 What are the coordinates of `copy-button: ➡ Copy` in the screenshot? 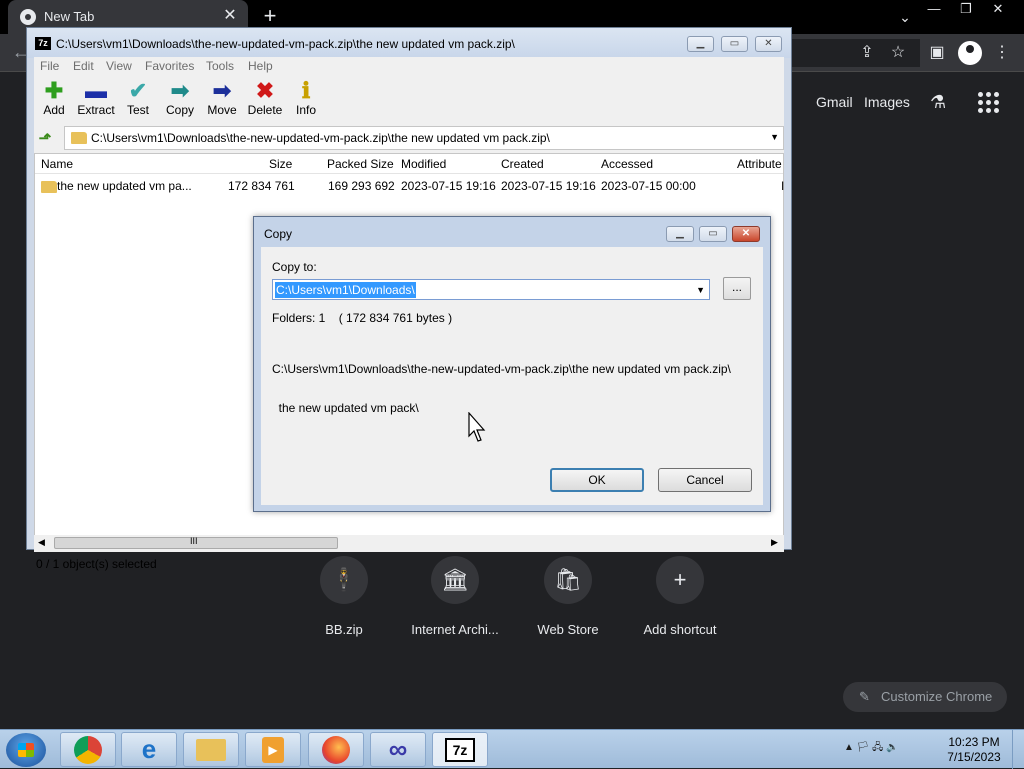 It's located at (180, 98).